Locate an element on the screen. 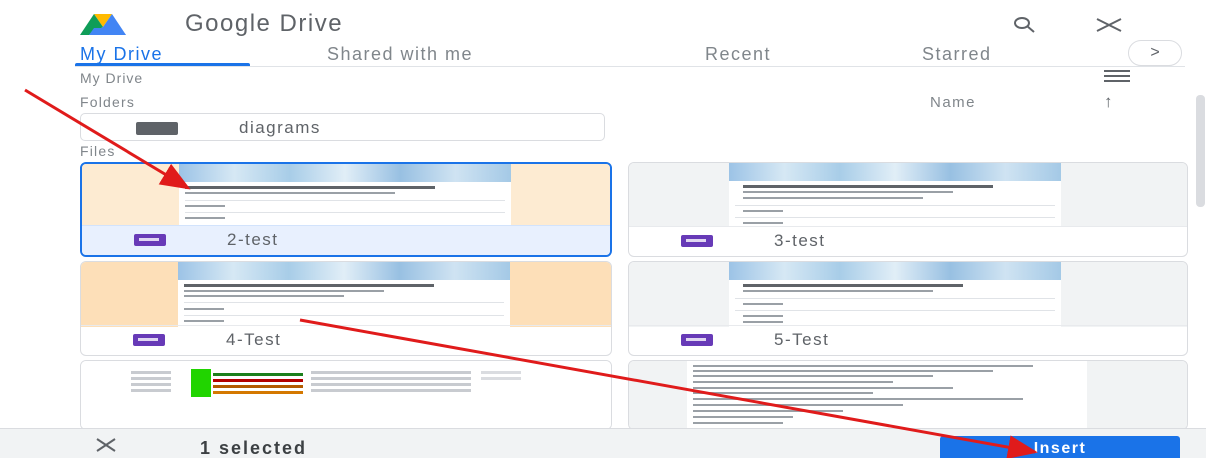 This screenshot has width=1206, height=458. spreadsheet-thumbnail is located at coordinates (346, 395).